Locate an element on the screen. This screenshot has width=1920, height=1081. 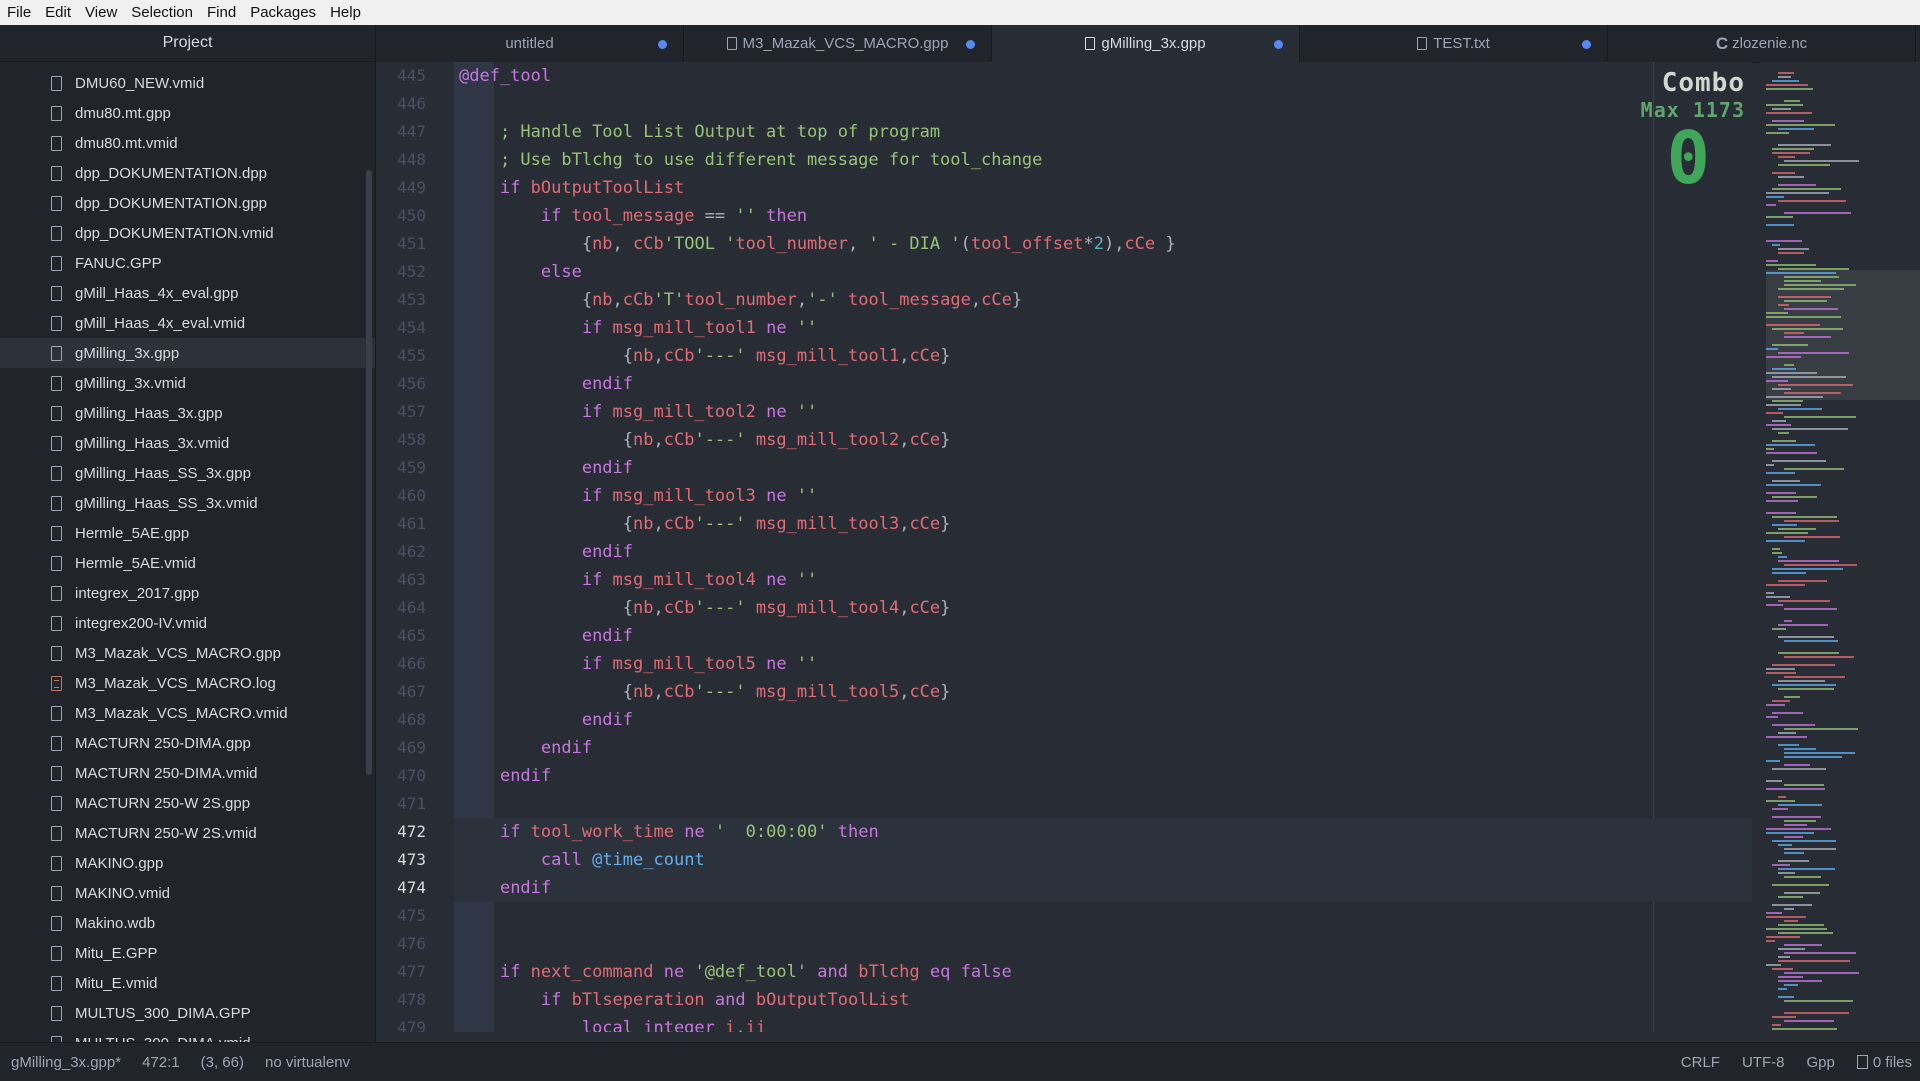
code-line: 469 endif is located at coordinates (1074, 748).